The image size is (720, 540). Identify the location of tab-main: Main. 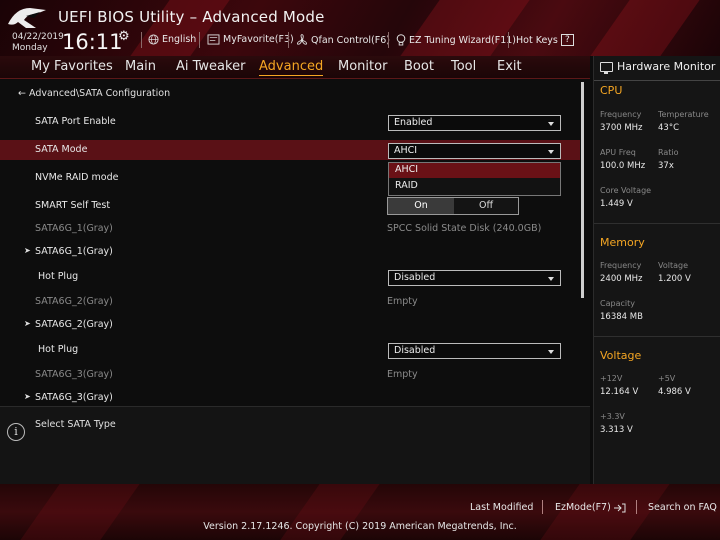
(140, 66).